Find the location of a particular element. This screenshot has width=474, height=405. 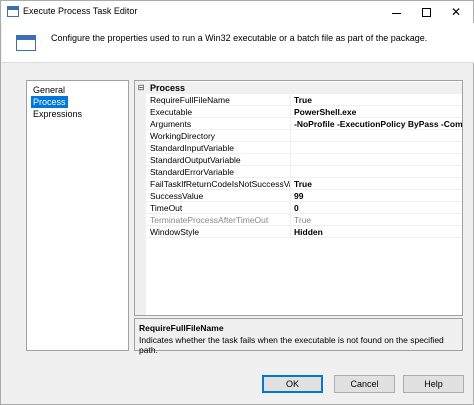

property-row-workingdirectory: WorkingDirectory is located at coordinates (304, 136).